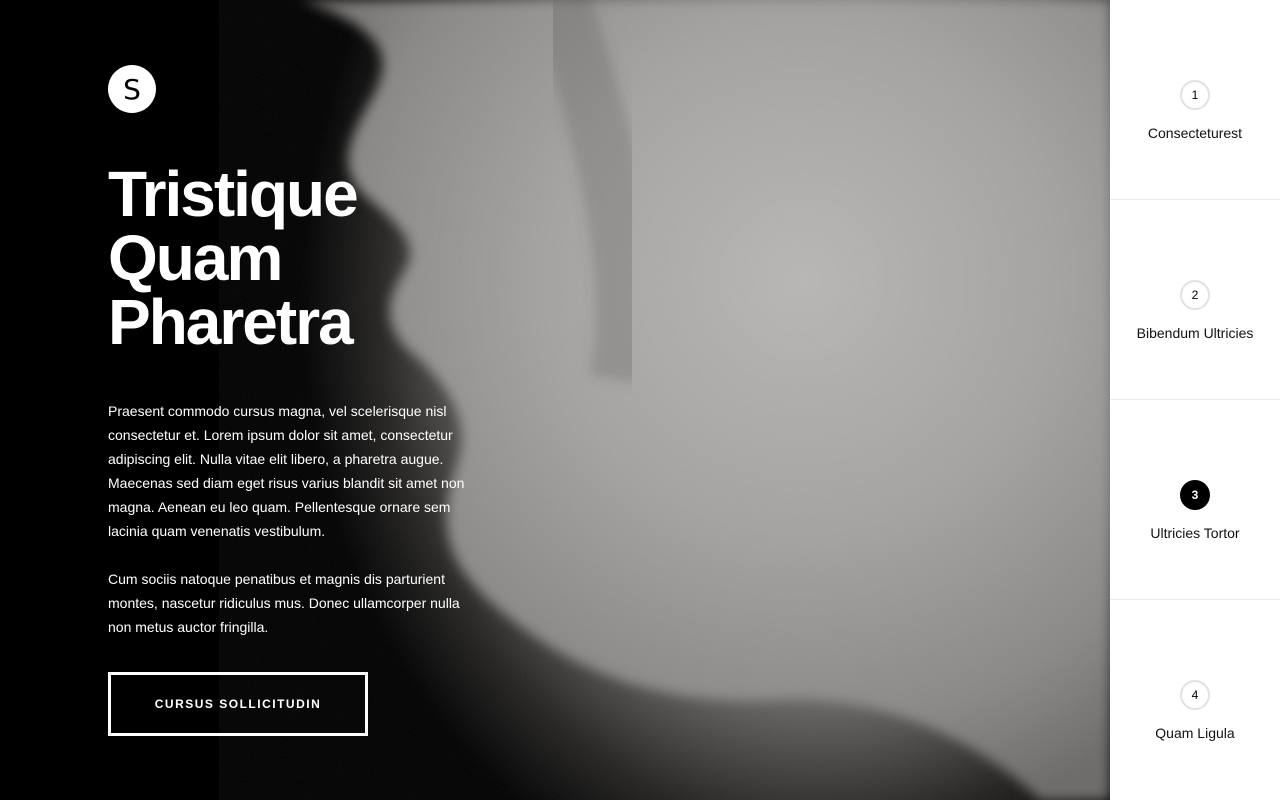 The width and height of the screenshot is (1280, 800). What do you see at coordinates (1195, 533) in the screenshot?
I see `step-label: Ultricies Tortor` at bounding box center [1195, 533].